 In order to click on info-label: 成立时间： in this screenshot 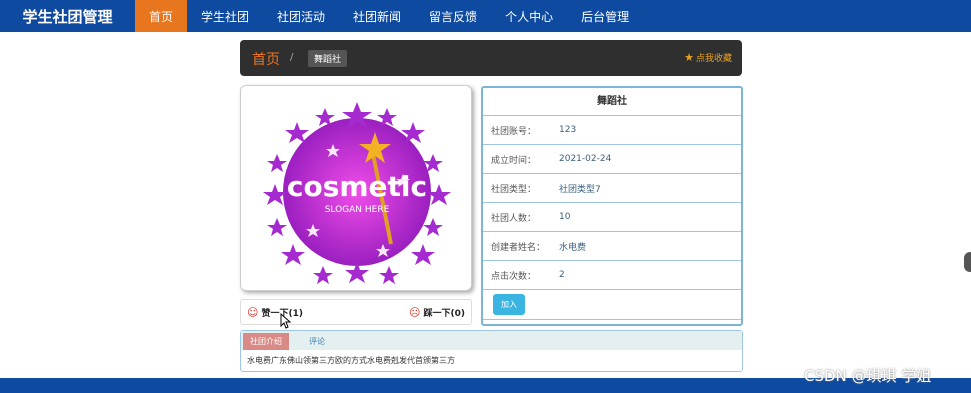, I will do `click(514, 160)`.